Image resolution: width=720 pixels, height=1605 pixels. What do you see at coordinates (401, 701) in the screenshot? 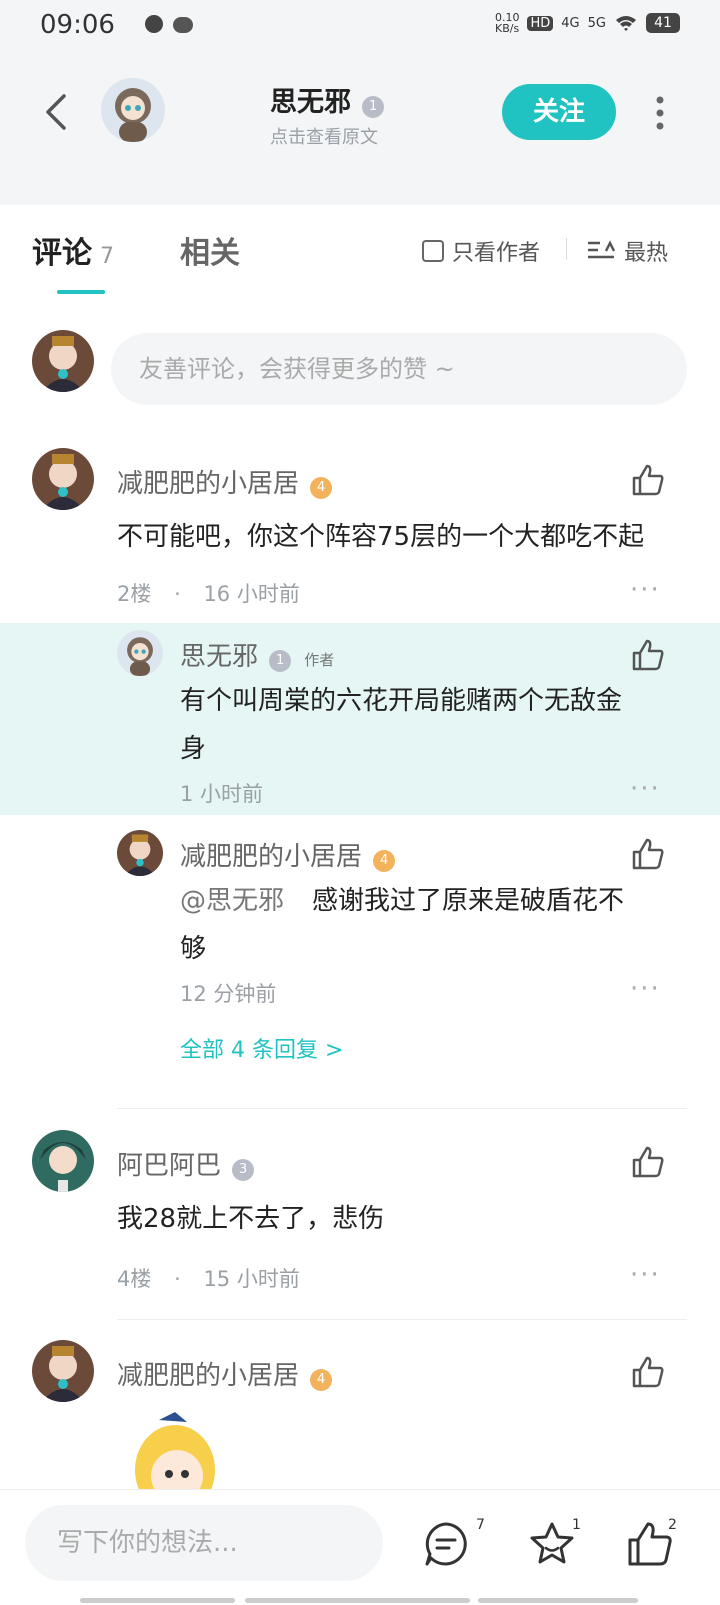
I see `reply-text-line1: 有个叫周棠的六花开局能赌两个无敌金` at bounding box center [401, 701].